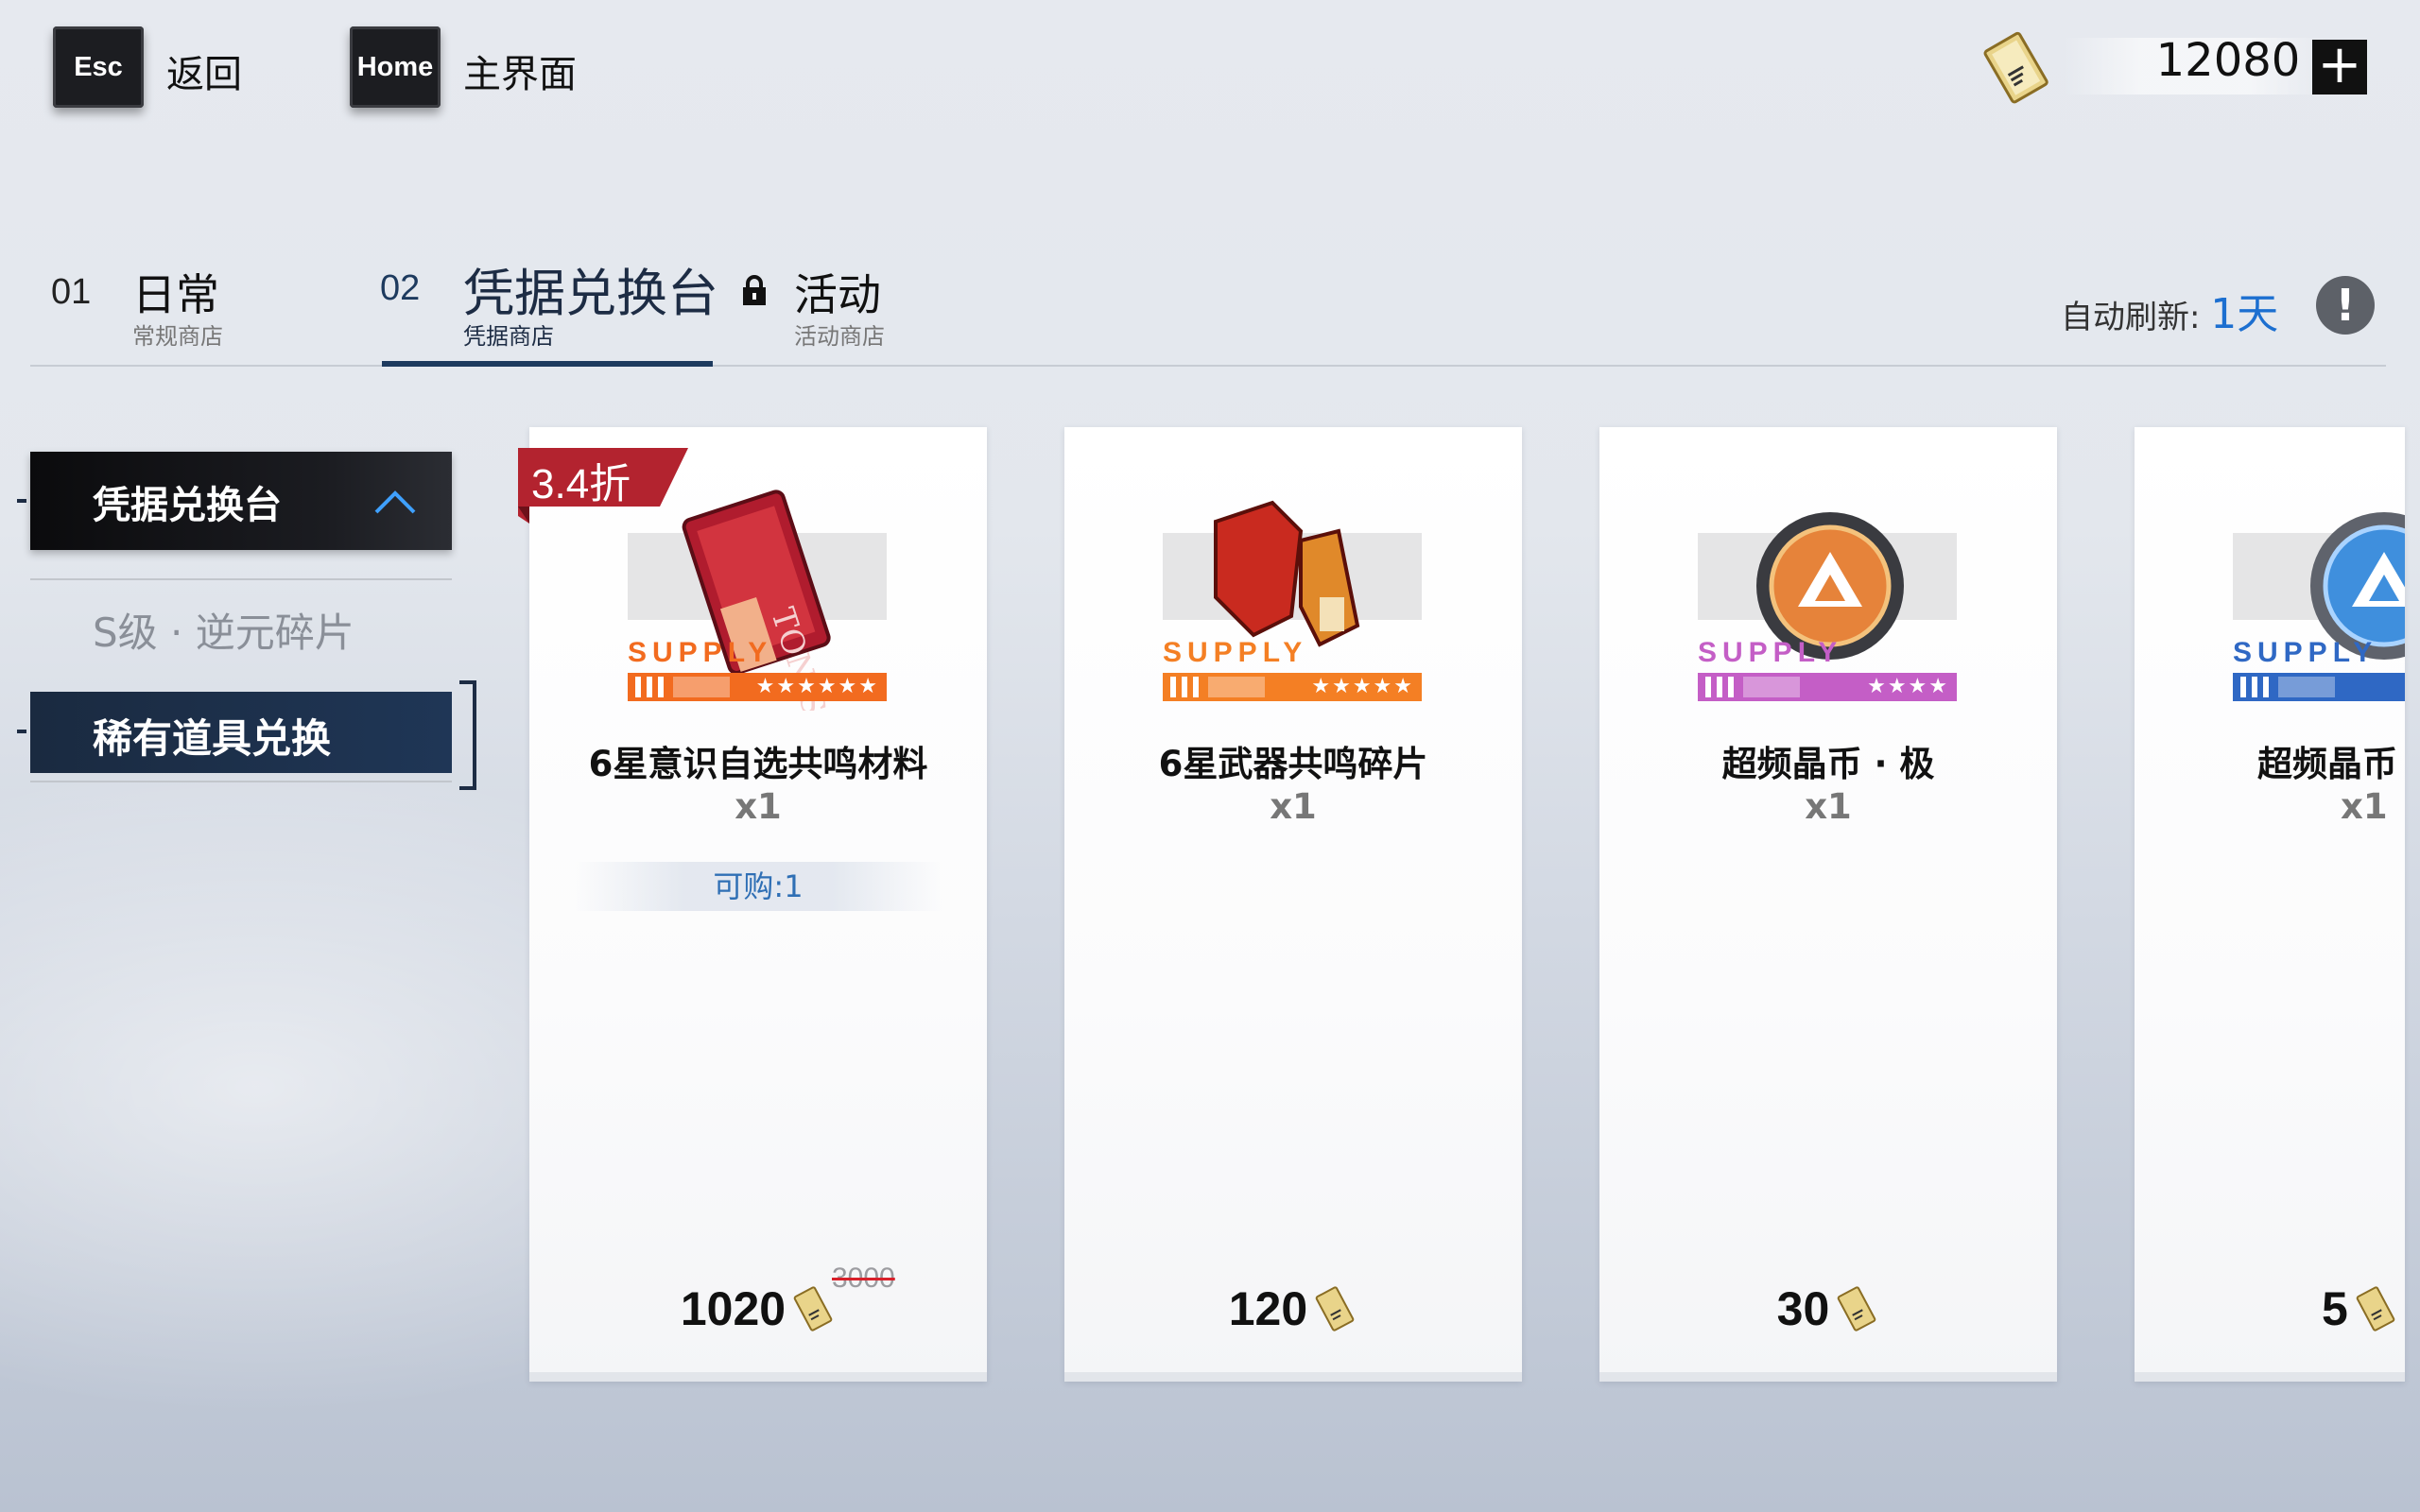 The width and height of the screenshot is (2420, 1512). What do you see at coordinates (400, 288) in the screenshot?
I see `tab-number: 02` at bounding box center [400, 288].